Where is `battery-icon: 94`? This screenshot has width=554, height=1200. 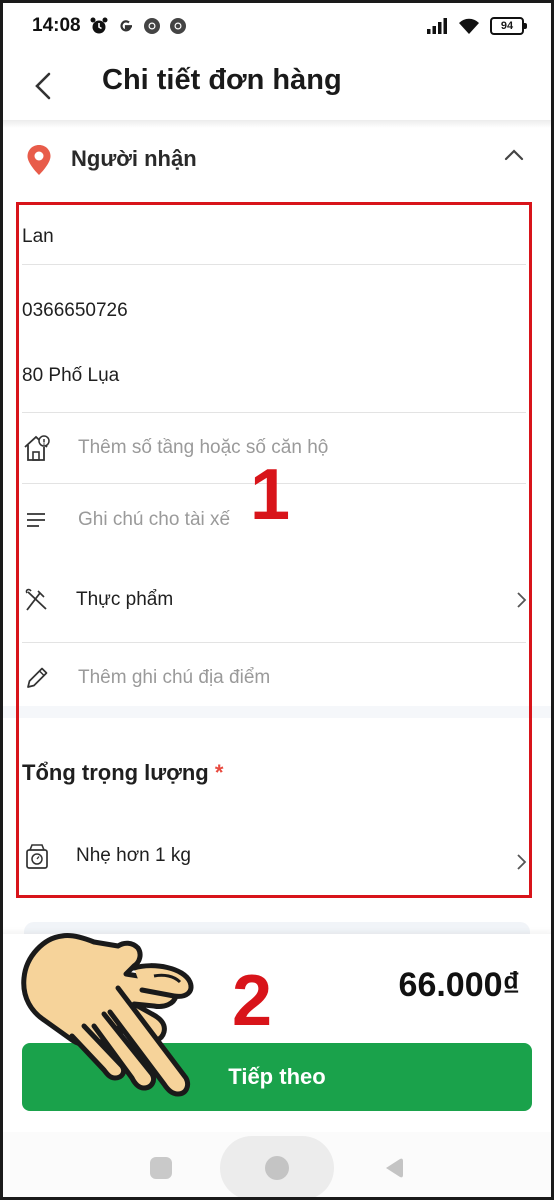 battery-icon: 94 is located at coordinates (508, 26).